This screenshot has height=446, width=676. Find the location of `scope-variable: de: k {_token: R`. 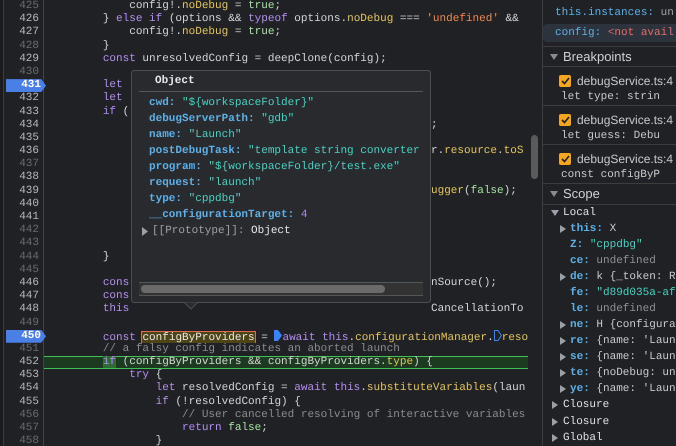

scope-variable: de: k {_token: R is located at coordinates (623, 277).